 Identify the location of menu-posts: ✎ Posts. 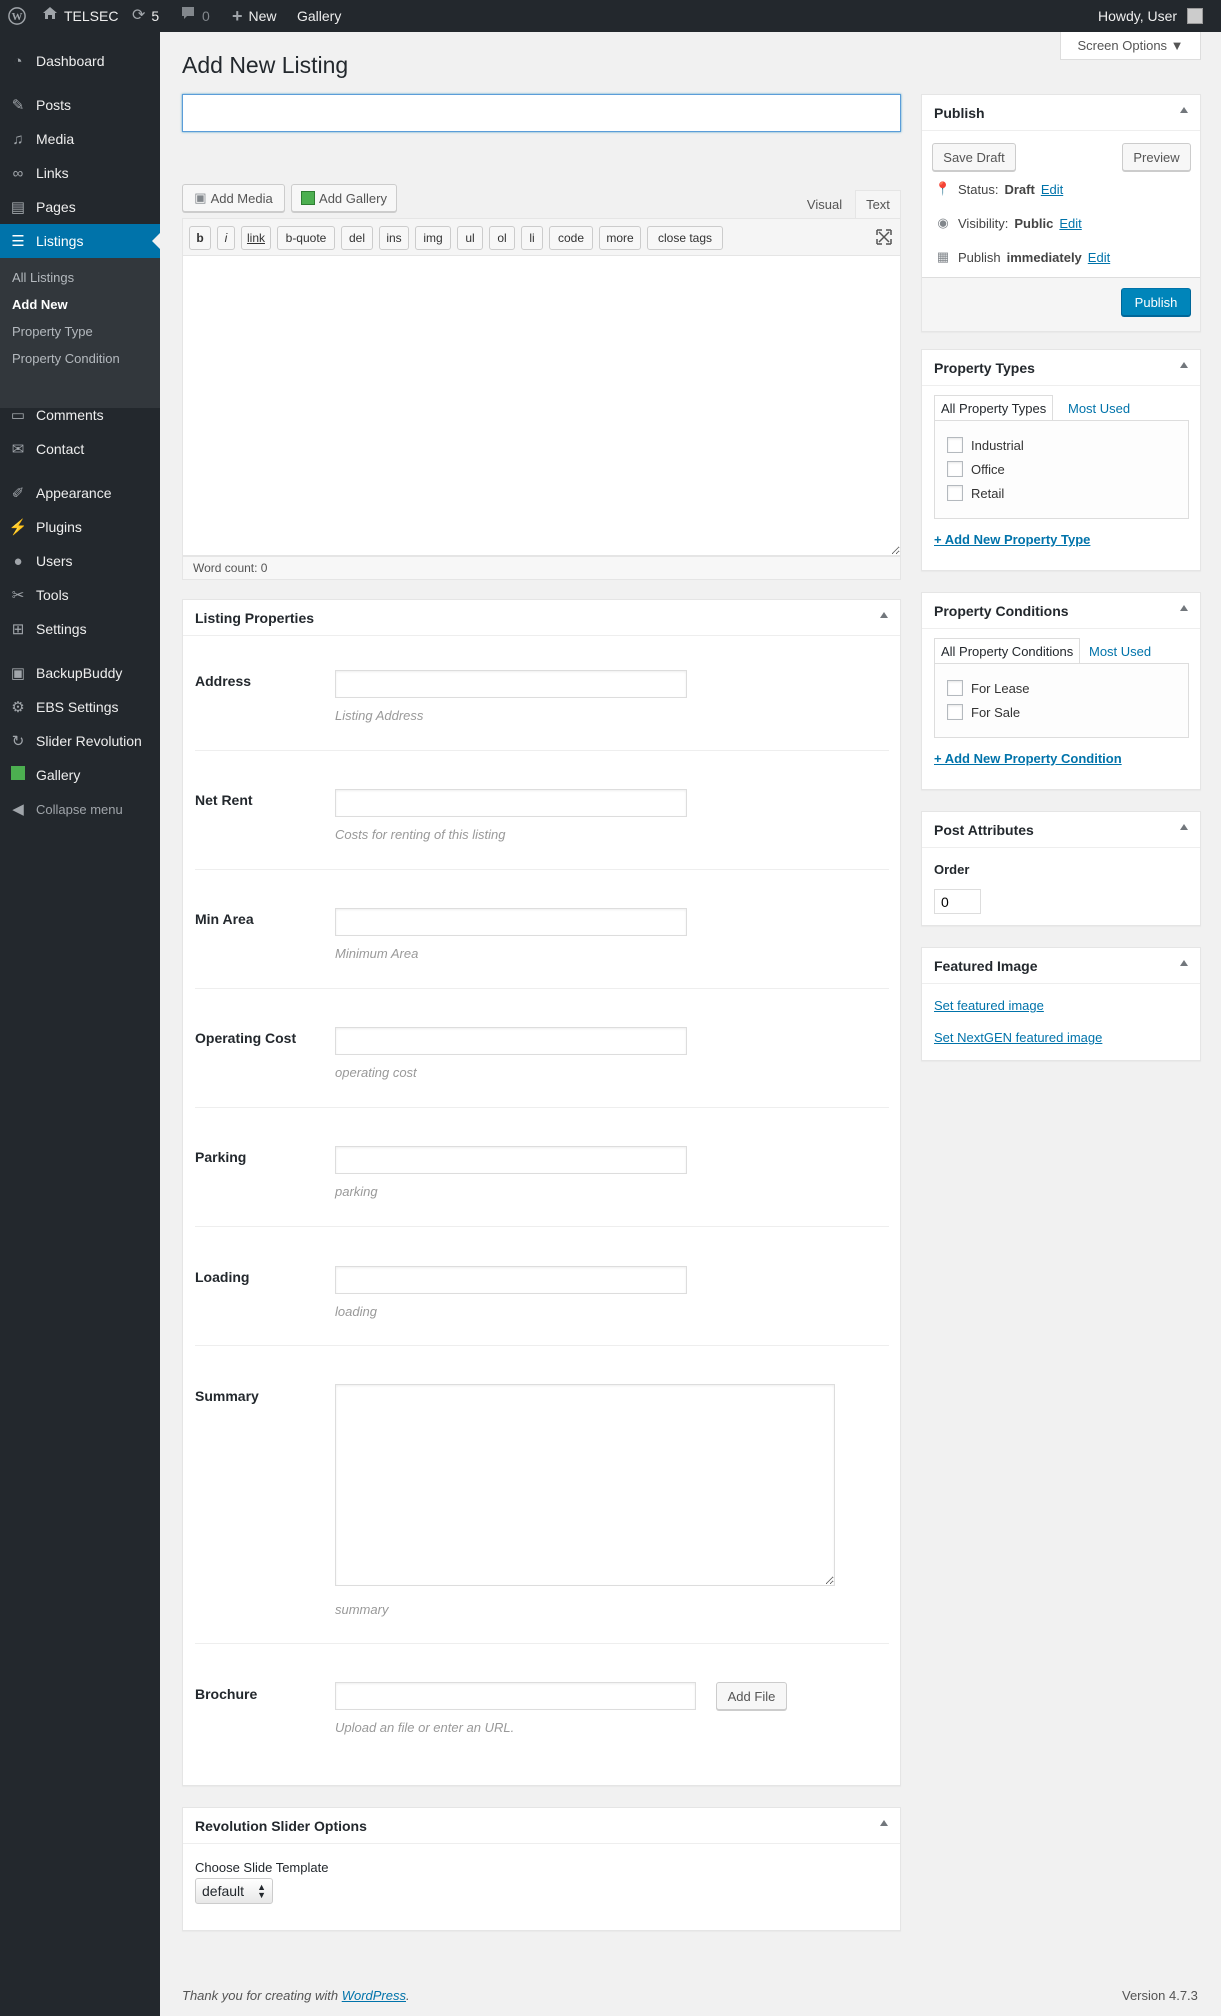
(80, 105).